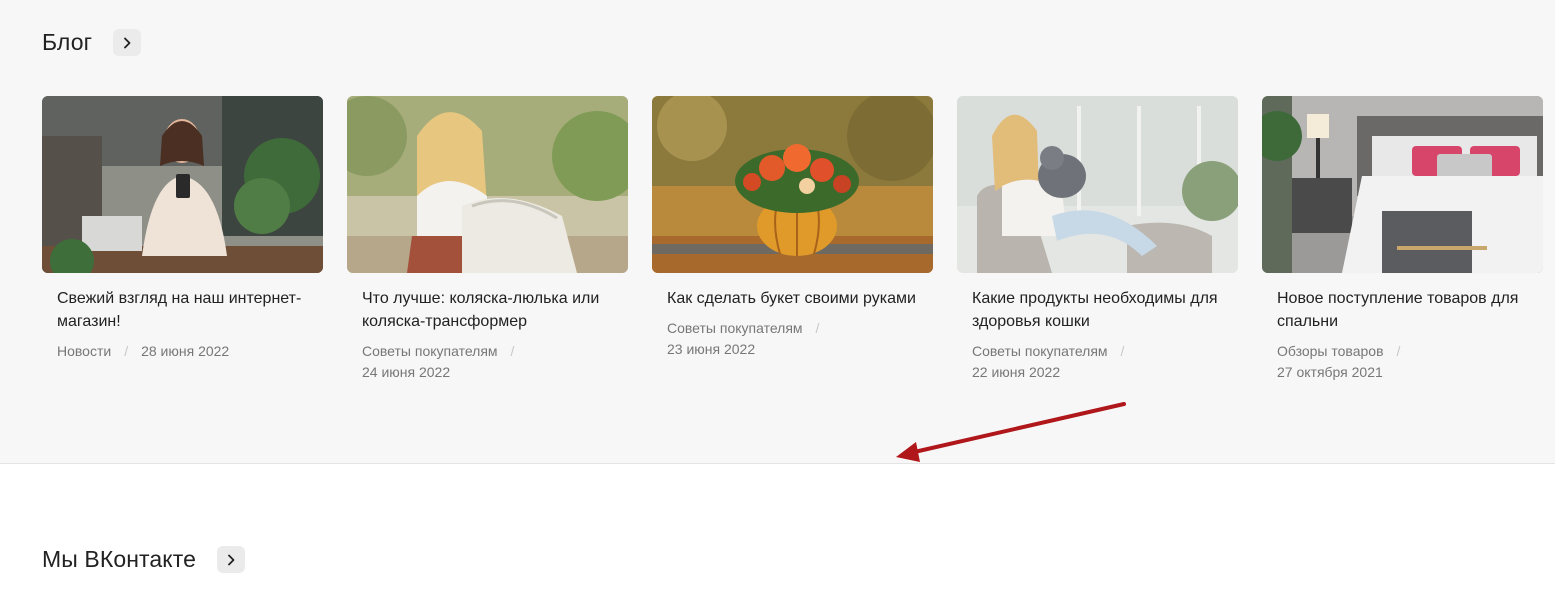  I want to click on blog-card-date: 28 июня 2022, so click(185, 351).